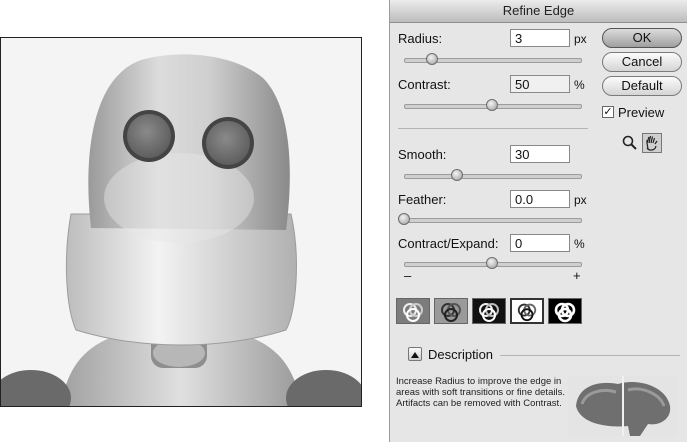 The image size is (687, 442). Describe the element at coordinates (538, 11) in the screenshot. I see `dialog-title: Refine Edge` at that location.